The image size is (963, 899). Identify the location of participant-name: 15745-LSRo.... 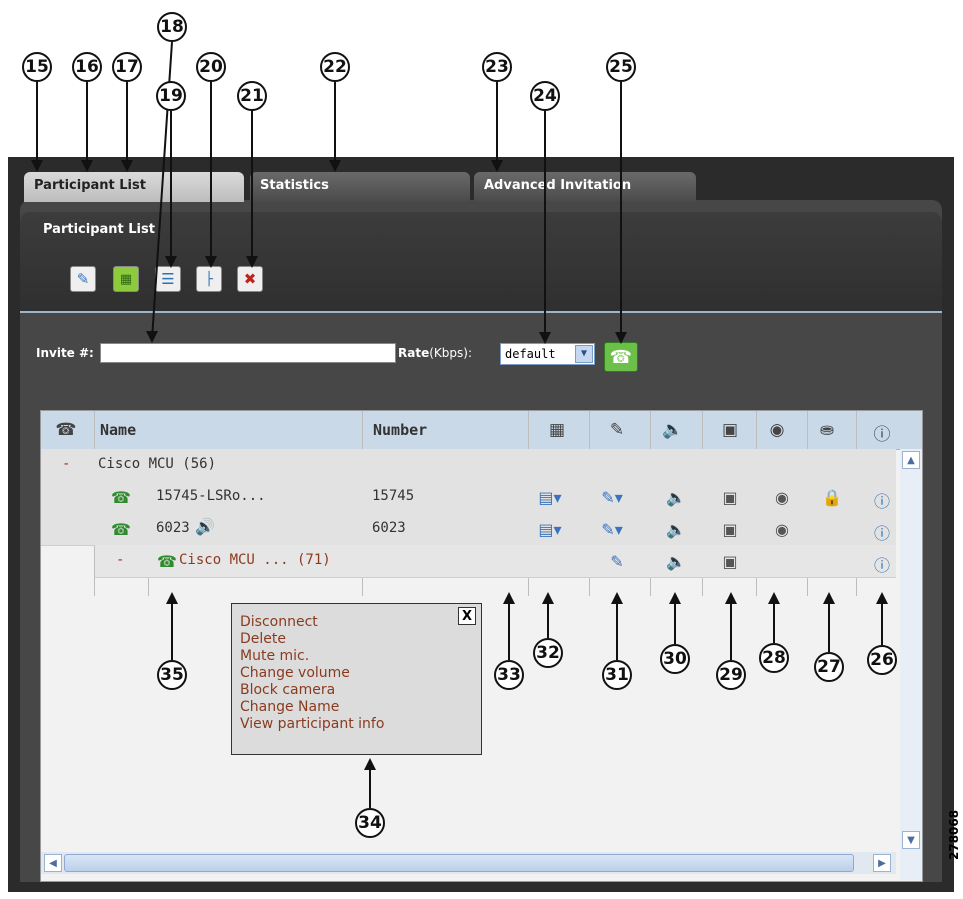
(211, 496).